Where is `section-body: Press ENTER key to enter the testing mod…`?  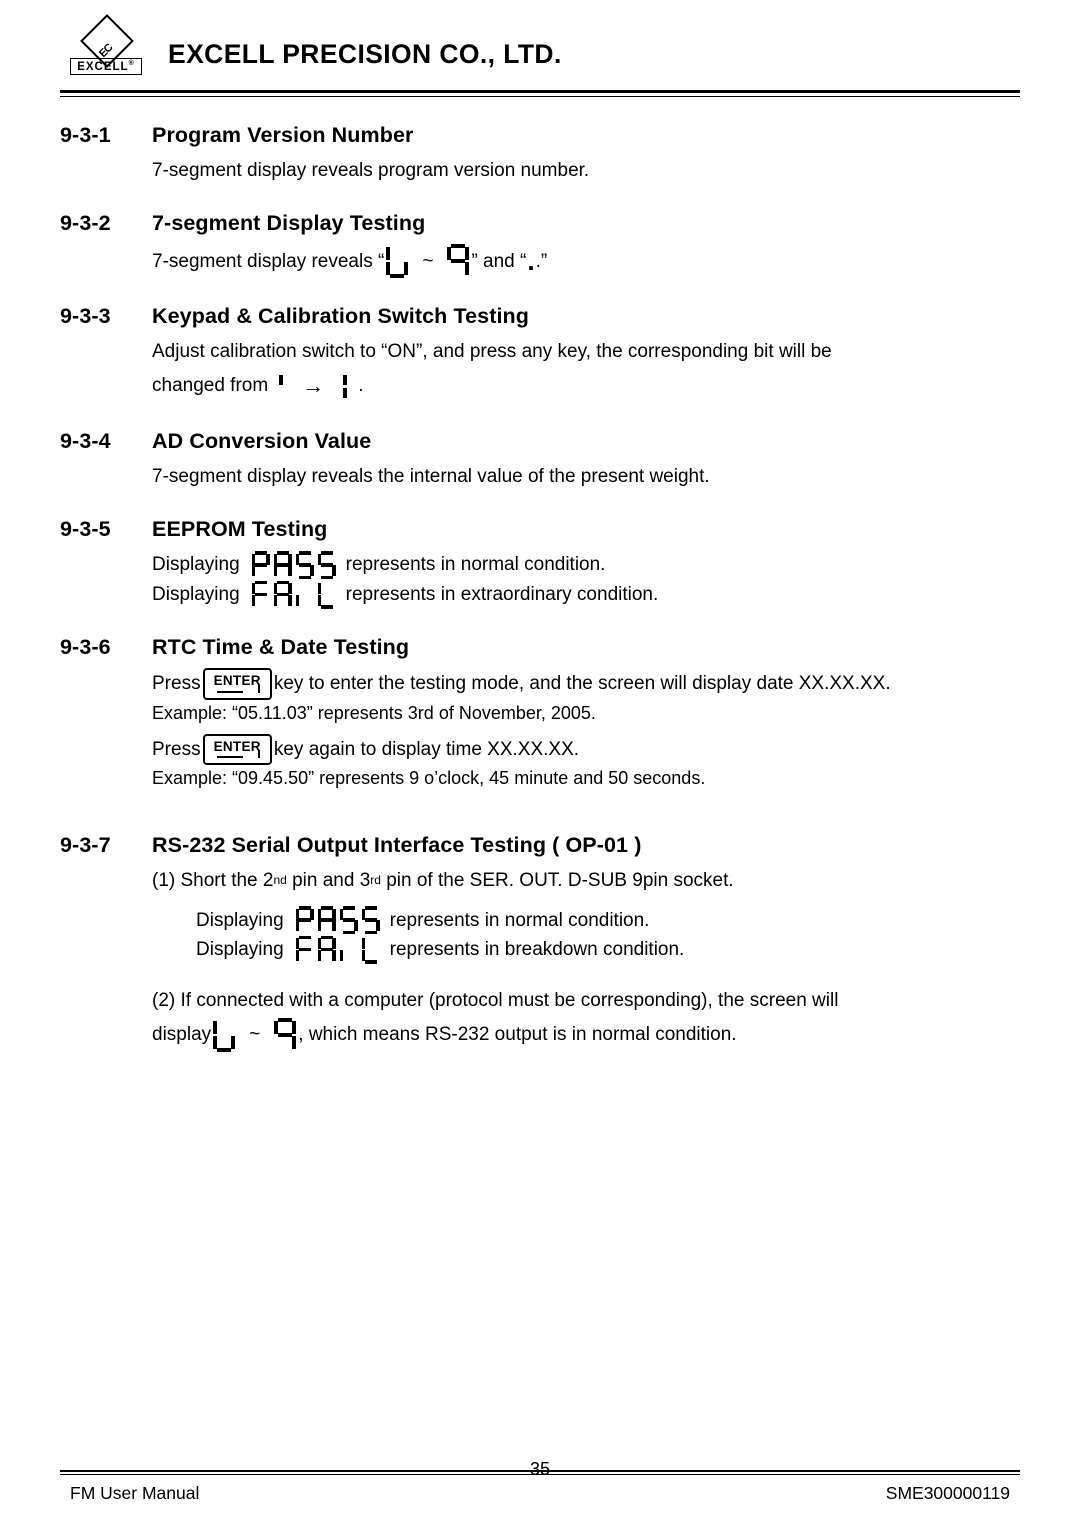 section-body: Press ENTER key to enter the testing mod… is located at coordinates (586, 730).